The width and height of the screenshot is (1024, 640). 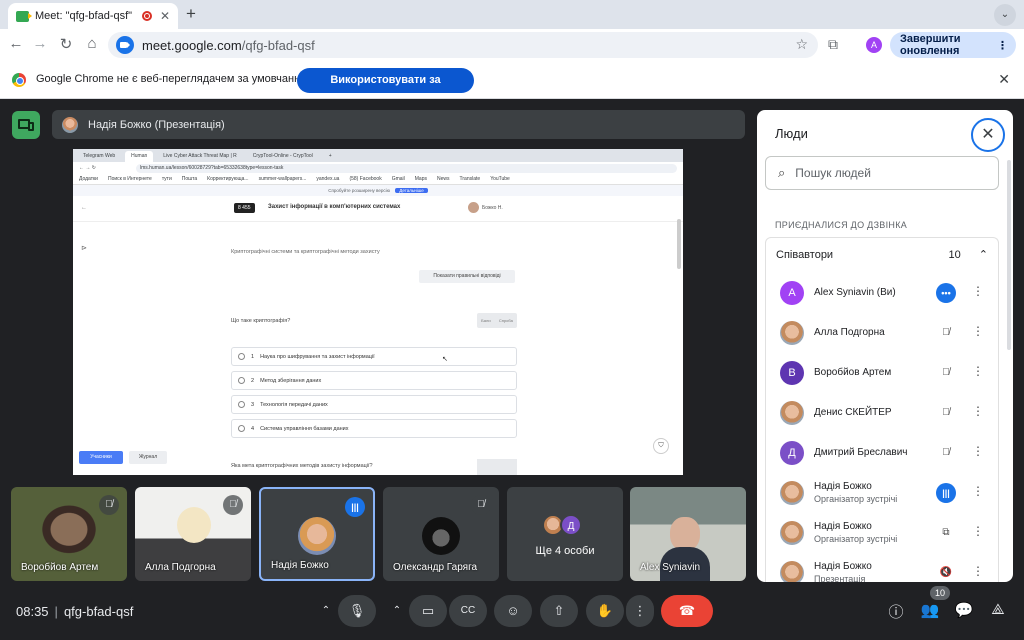 What do you see at coordinates (26, 125) in the screenshot?
I see `presentation-devices-icon` at bounding box center [26, 125].